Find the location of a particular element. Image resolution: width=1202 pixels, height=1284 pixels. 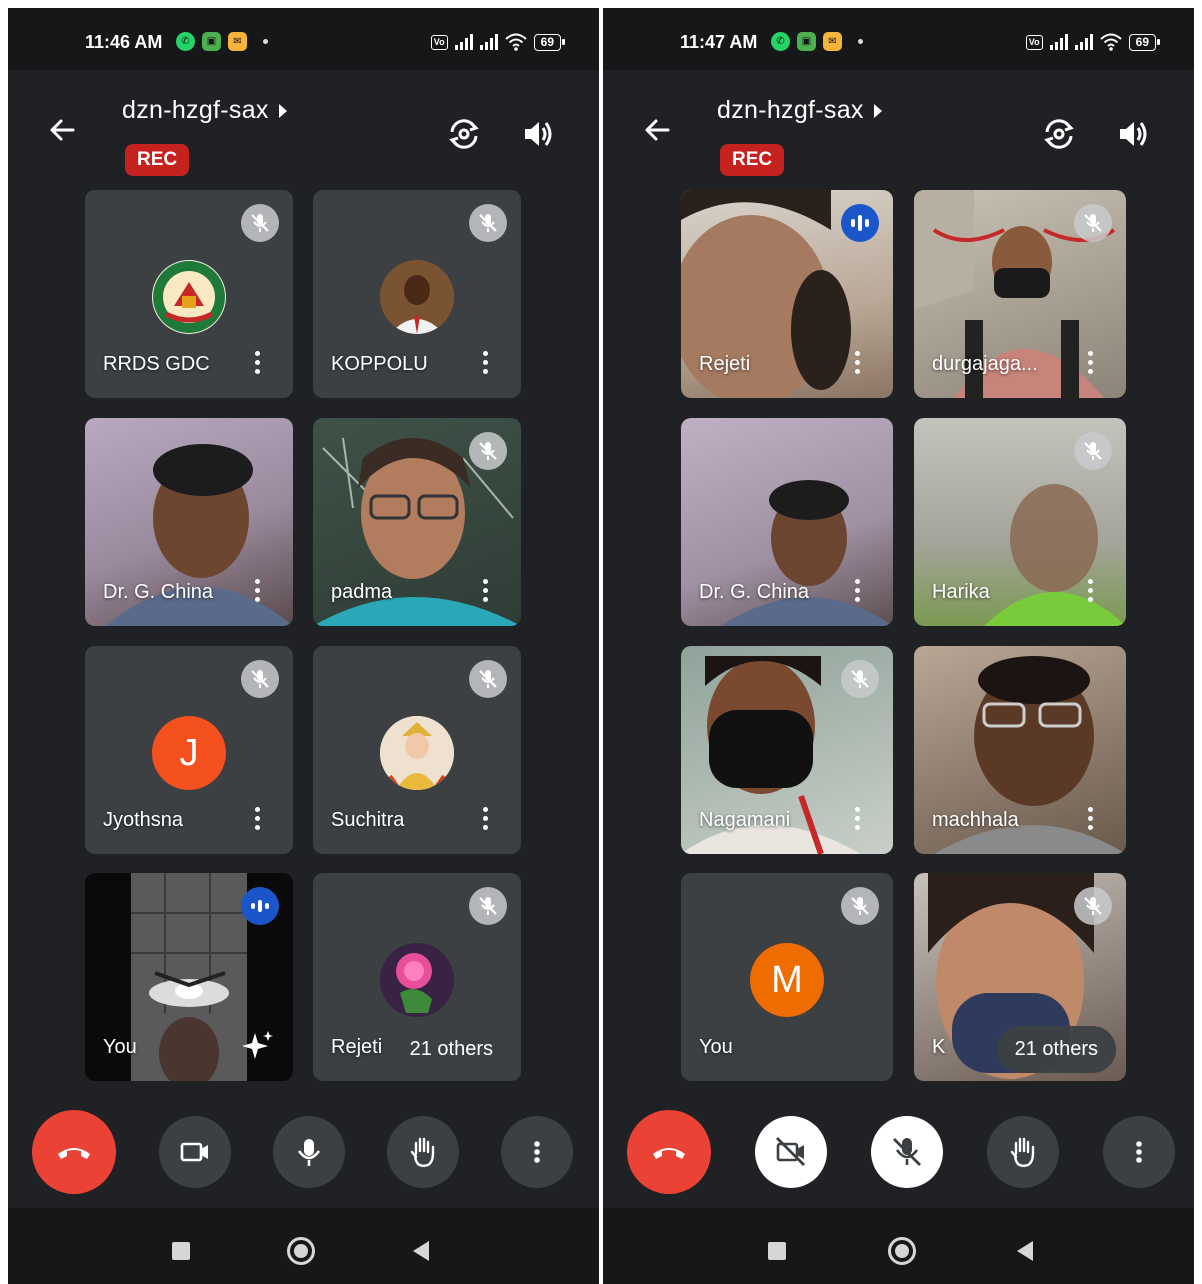

more-vertical-icon is located at coordinates (1139, 1152).